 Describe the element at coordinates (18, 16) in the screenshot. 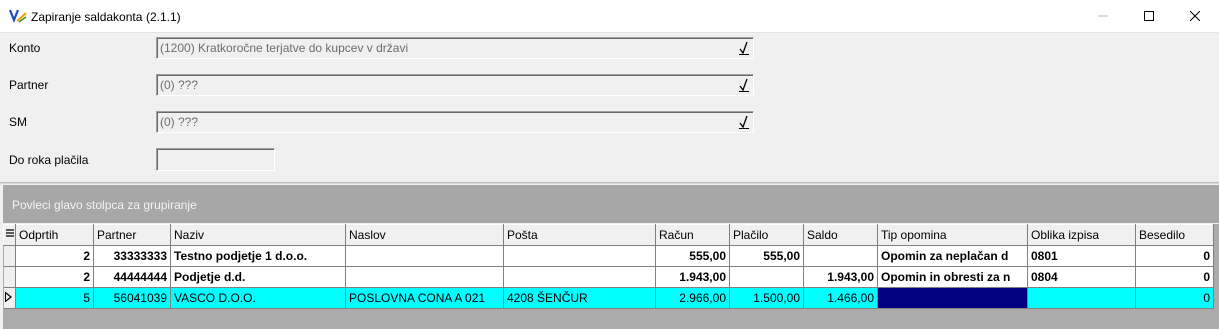

I see `app-logo-icon` at that location.